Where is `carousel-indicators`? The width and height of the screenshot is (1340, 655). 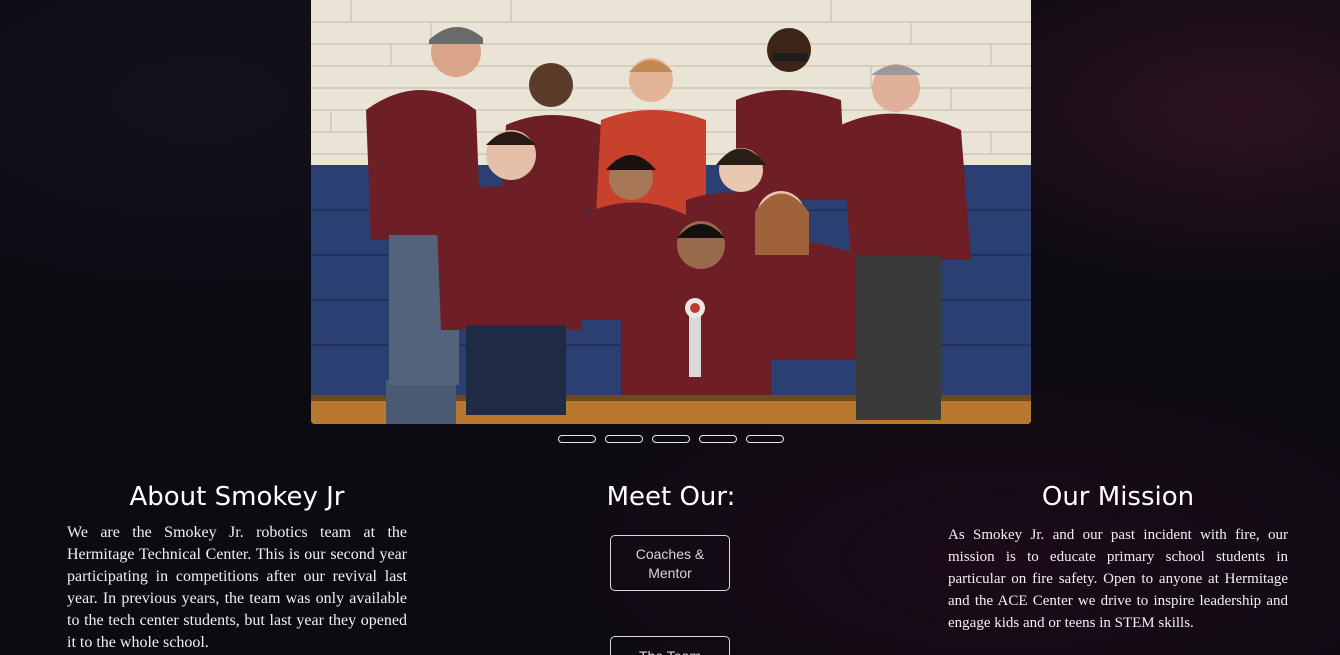 carousel-indicators is located at coordinates (671, 439).